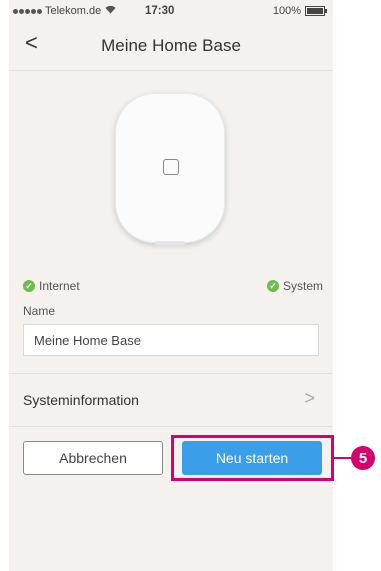 The image size is (381, 571). Describe the element at coordinates (110, 11) in the screenshot. I see `wifi-icon` at that location.